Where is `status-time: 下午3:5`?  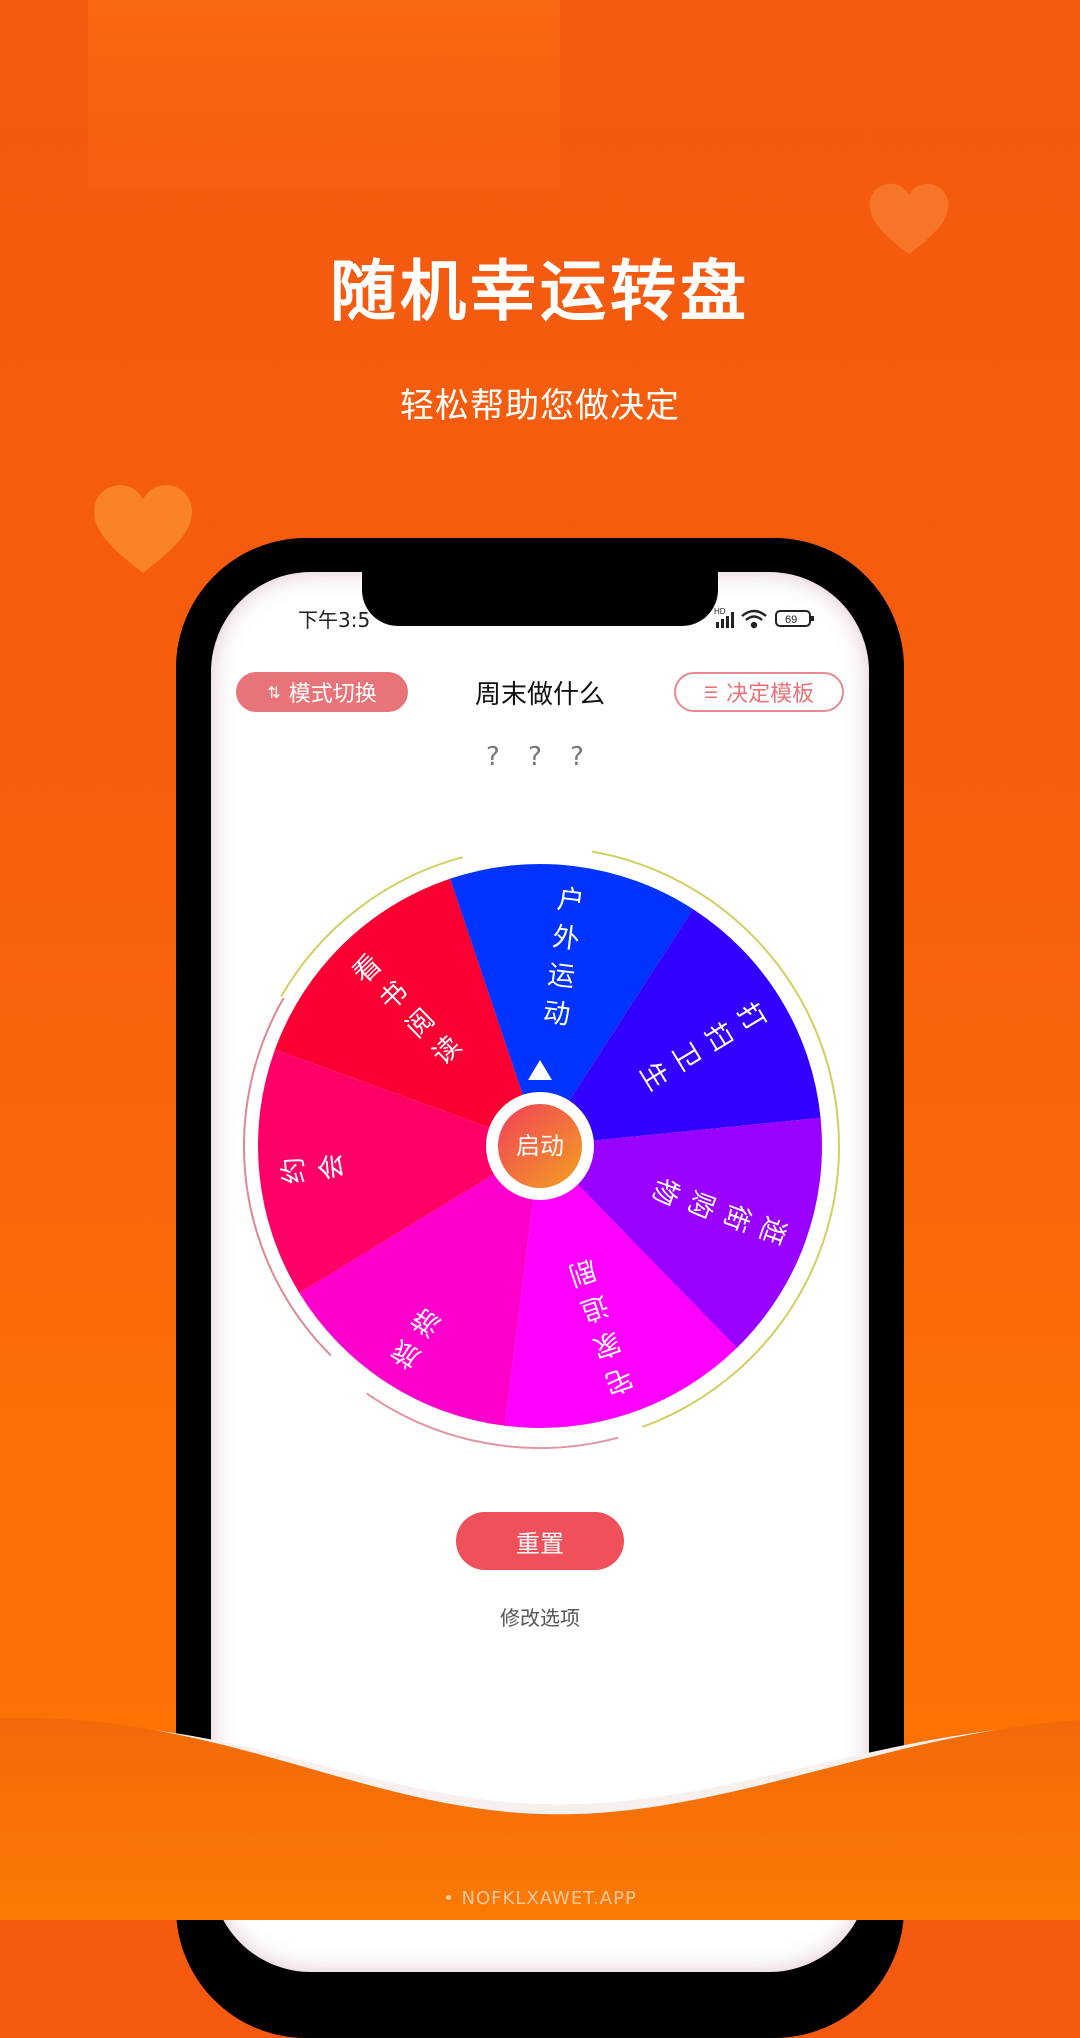 status-time: 下午3:5 is located at coordinates (334, 620).